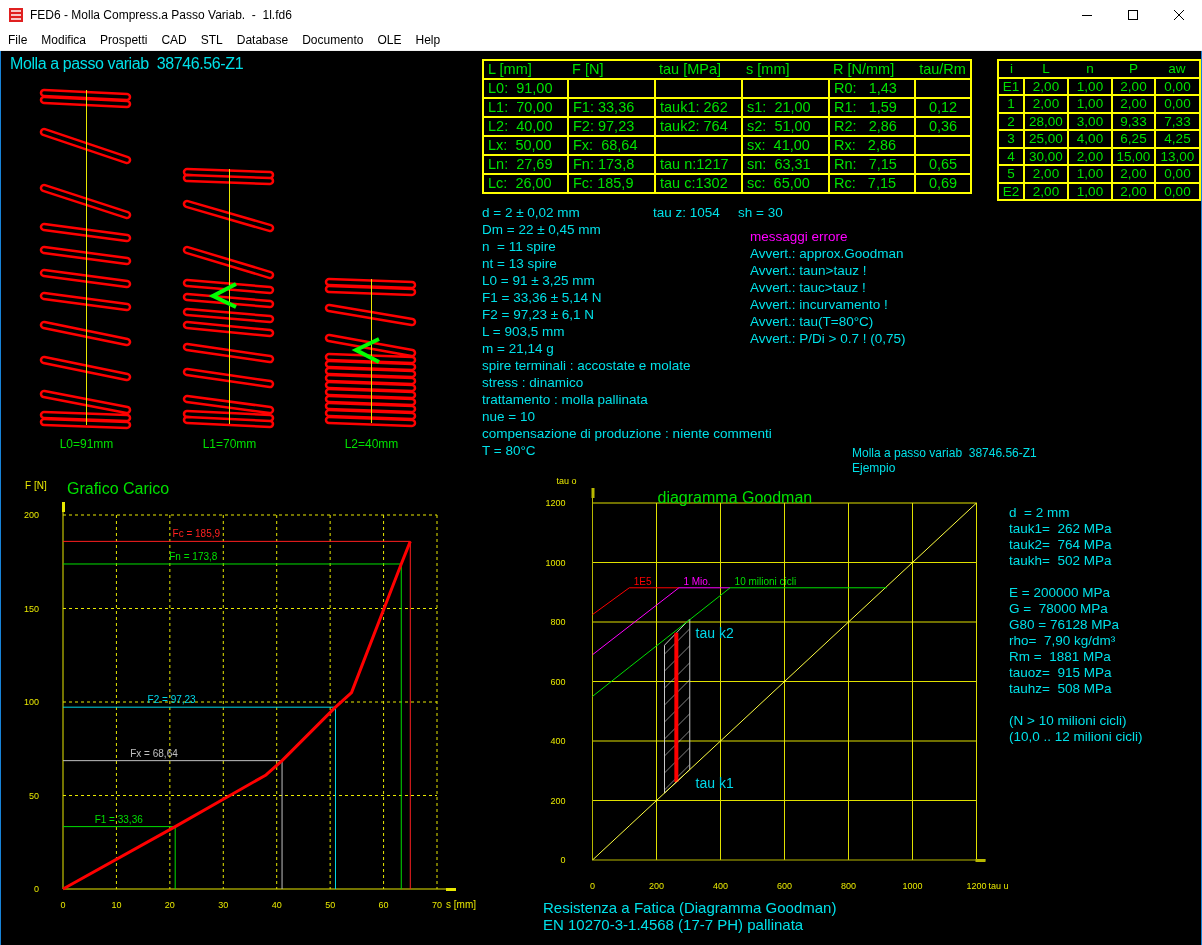  What do you see at coordinates (1090, 139) in the screenshot?
I see `table-cell: 4,00` at bounding box center [1090, 139].